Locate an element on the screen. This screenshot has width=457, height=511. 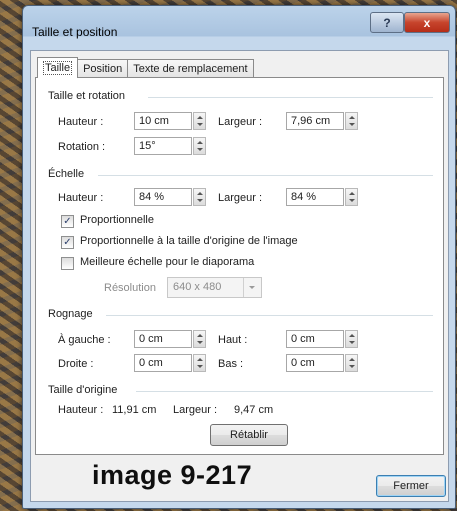
tab-position-label: Position is located at coordinates (103, 69).